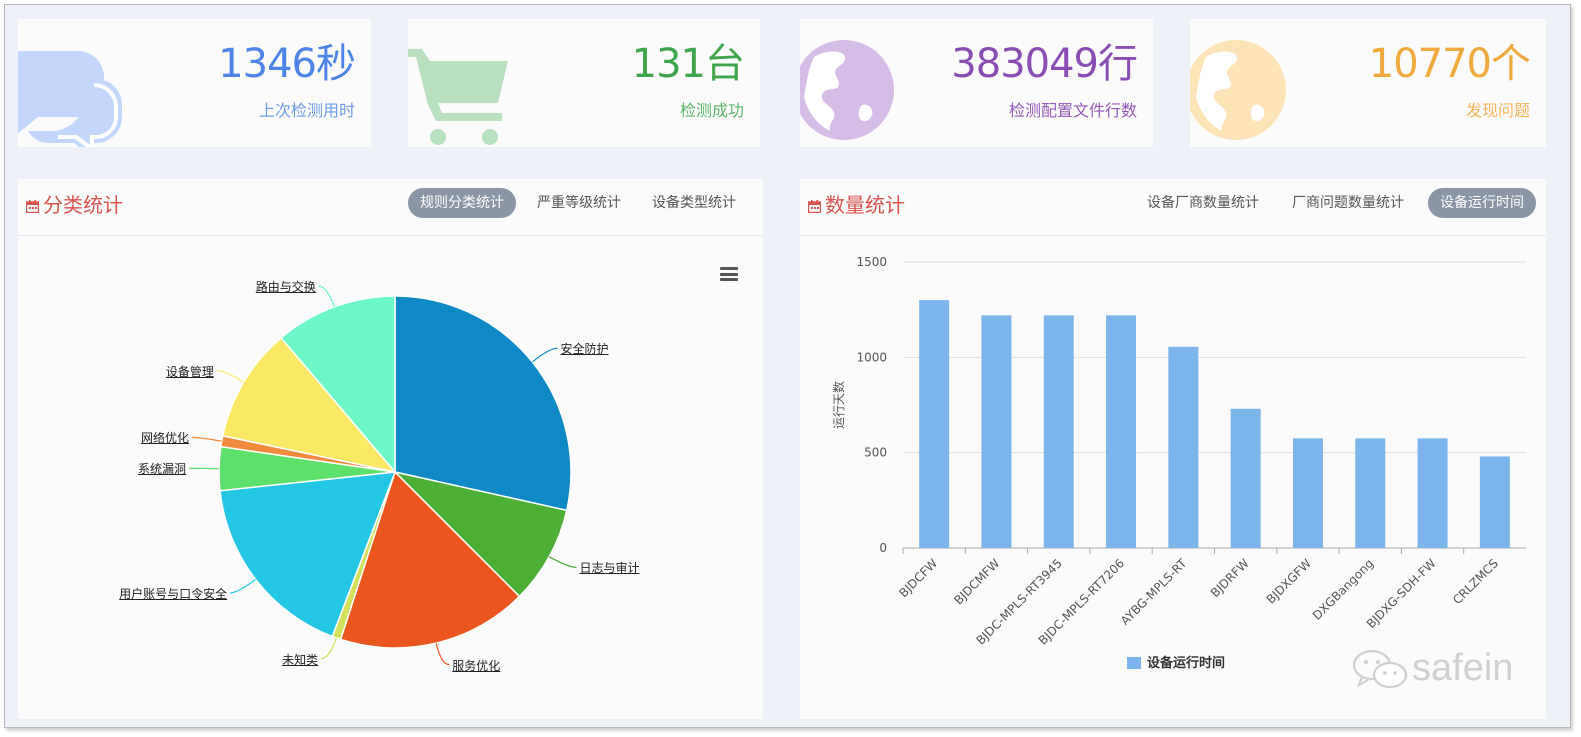 Image resolution: width=1581 pixels, height=737 pixels. I want to click on pie-label: 未知类, so click(300, 659).